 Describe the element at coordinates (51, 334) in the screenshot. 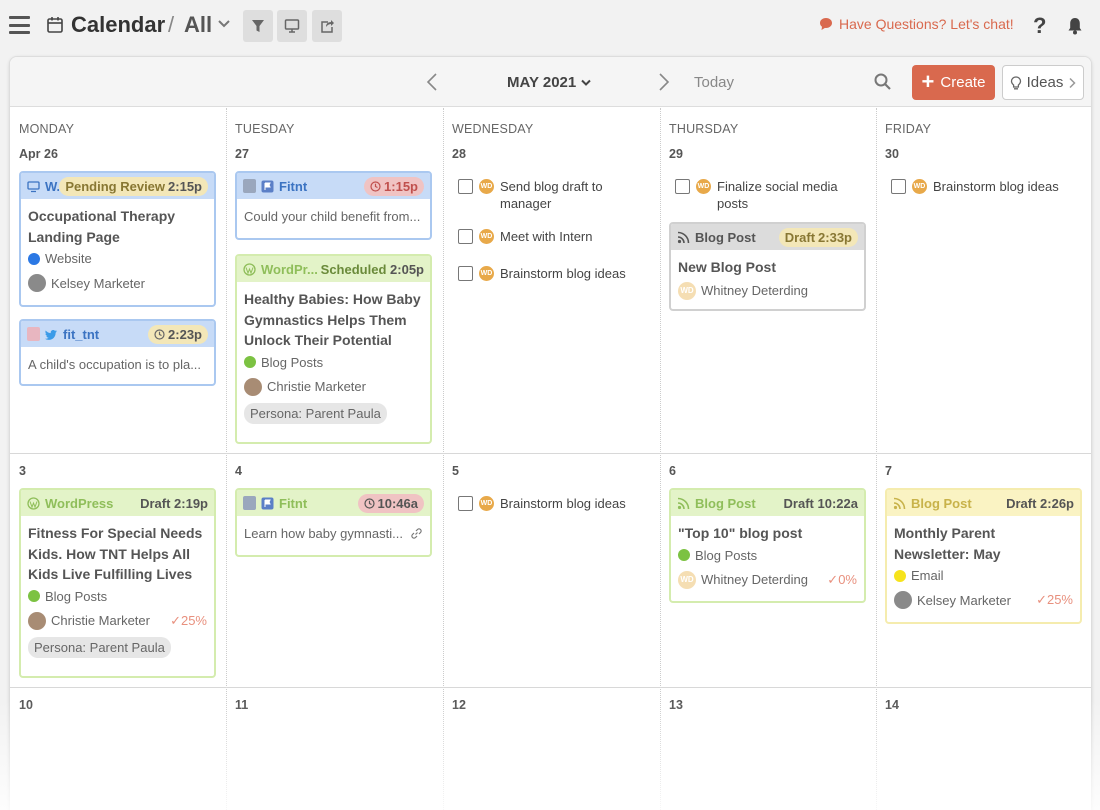

I see `twitter-icon` at that location.